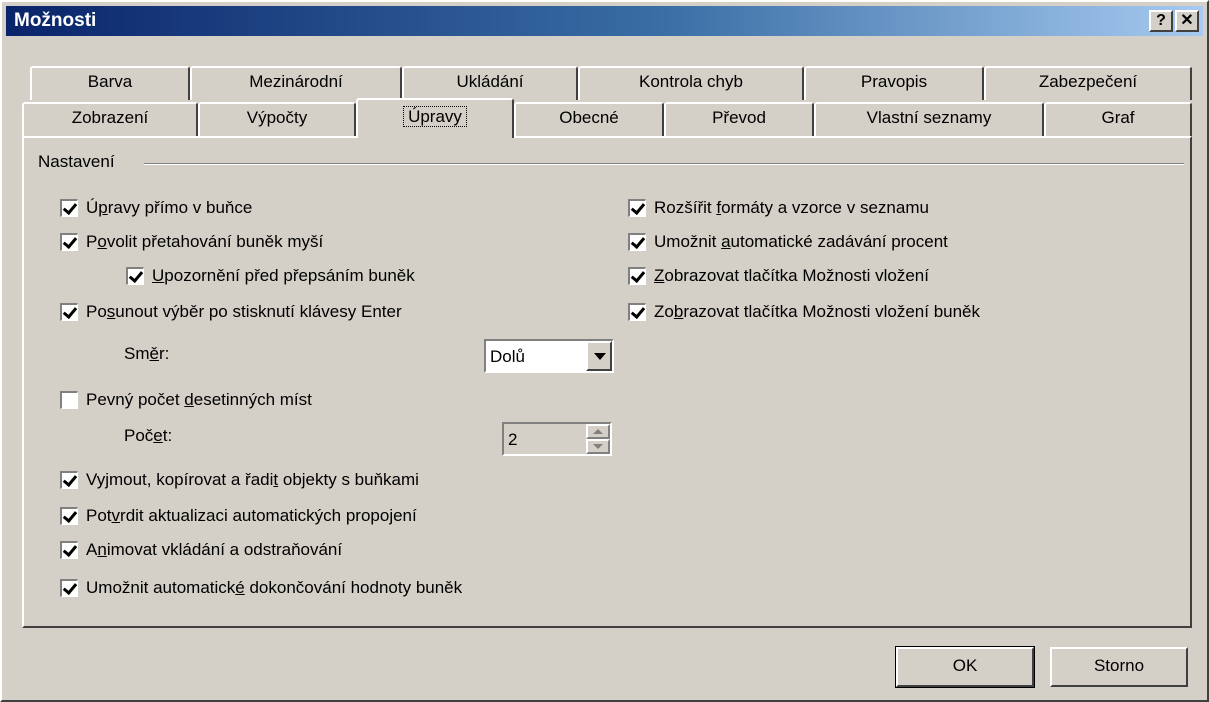 This screenshot has width=1209, height=702. What do you see at coordinates (589, 119) in the screenshot?
I see `tab-obecne: Obecné` at bounding box center [589, 119].